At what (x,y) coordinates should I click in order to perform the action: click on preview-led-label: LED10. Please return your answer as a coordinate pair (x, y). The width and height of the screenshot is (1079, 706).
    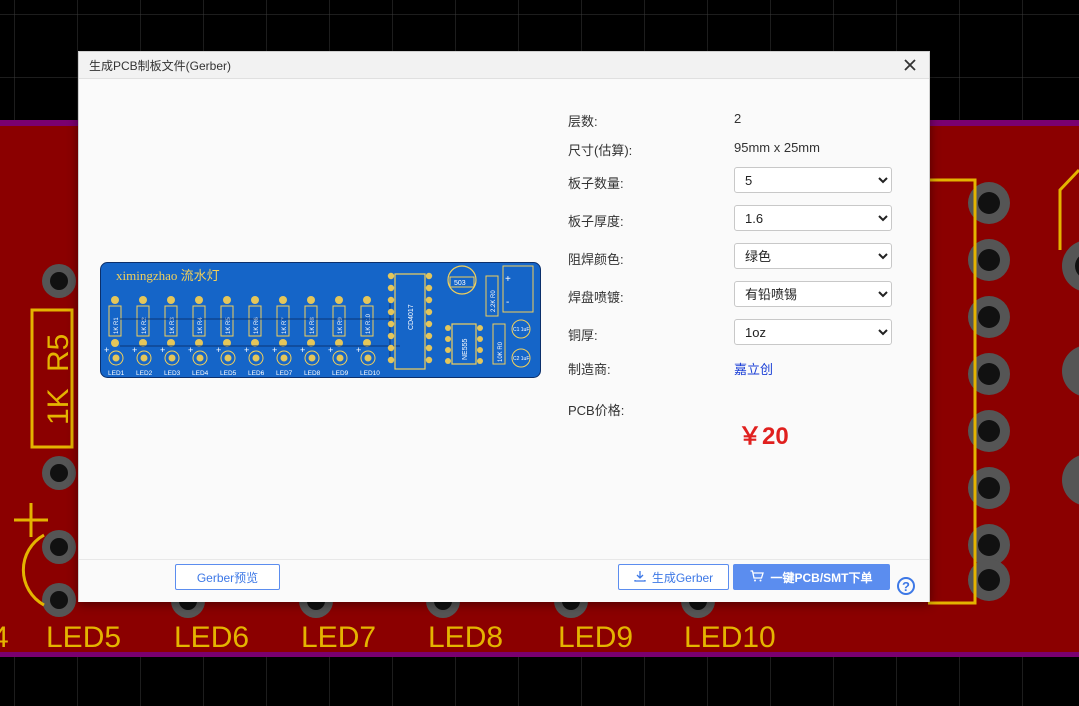
    Looking at the image, I should click on (370, 373).